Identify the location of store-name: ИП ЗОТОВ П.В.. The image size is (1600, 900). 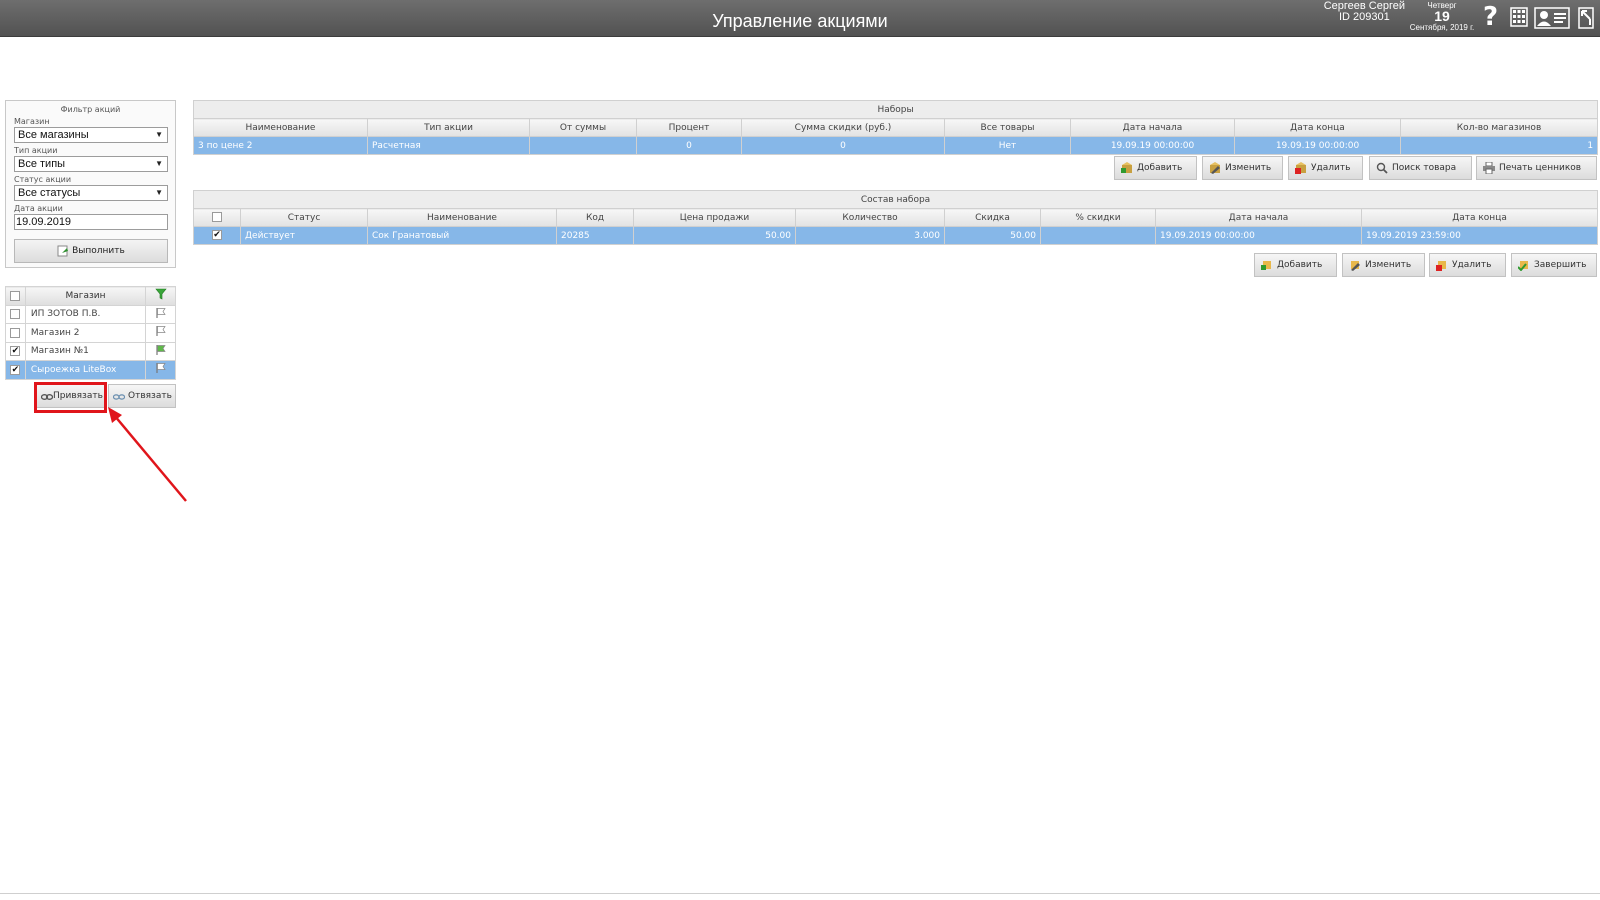
(85, 314).